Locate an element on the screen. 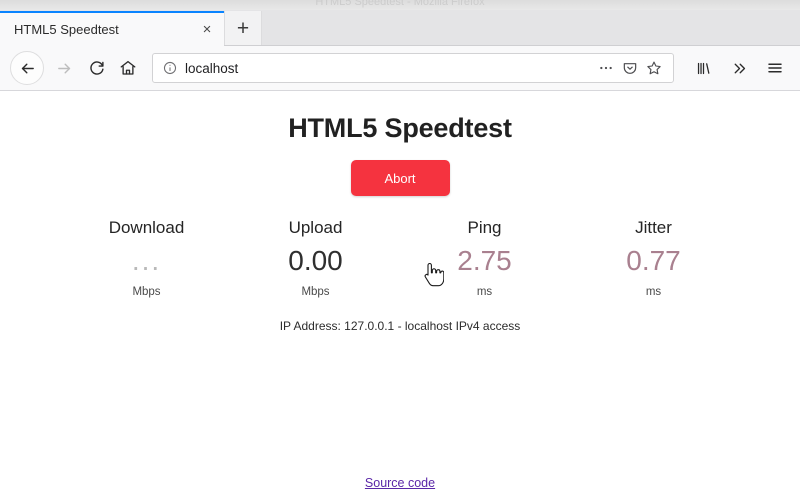 Image resolution: width=800 pixels, height=500 pixels. home-icon is located at coordinates (128, 68).